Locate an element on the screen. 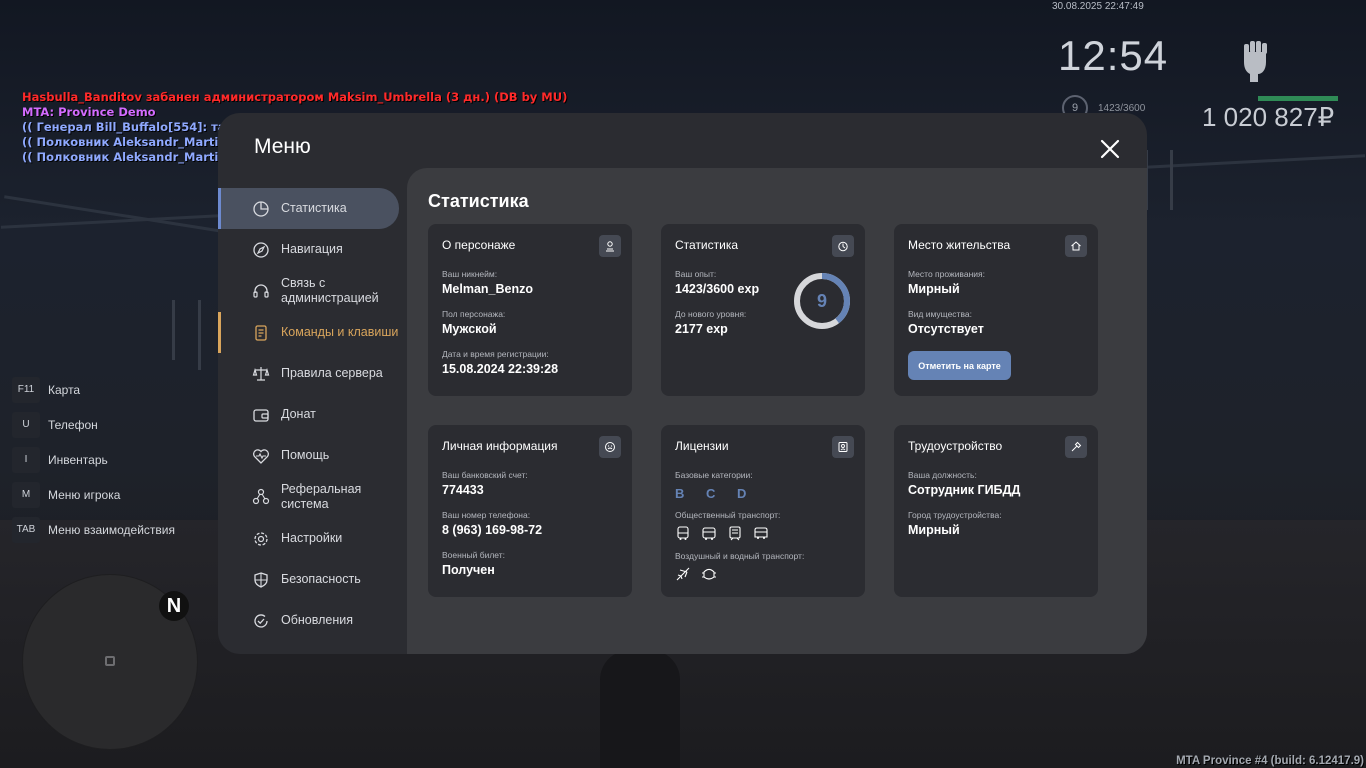 Image resolution: width=1366 pixels, height=768 pixels. sidebar-item-help: Помощь is located at coordinates (312, 455).